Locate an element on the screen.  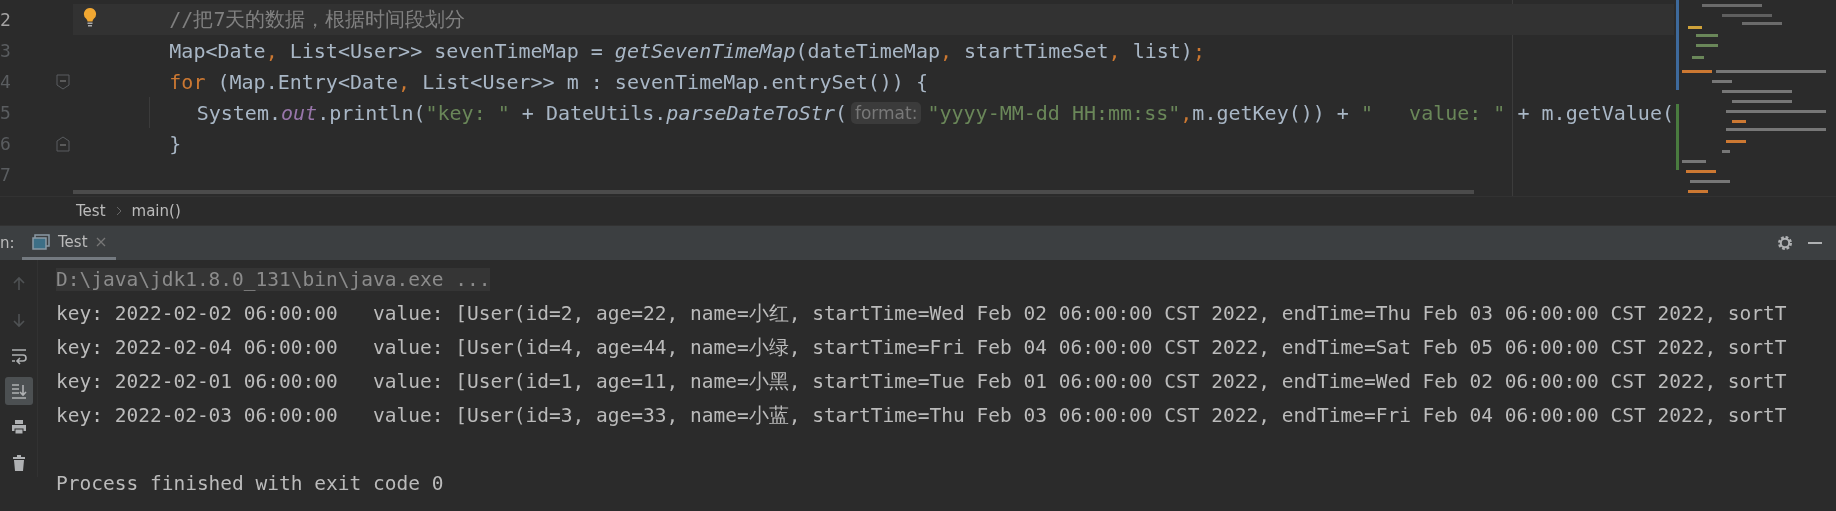
console-icon is located at coordinates (41, 241).